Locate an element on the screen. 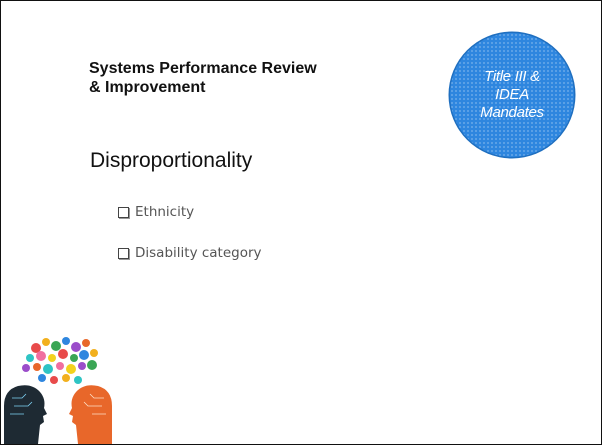 This screenshot has height=445, width=602. section-heading: Disproportionality is located at coordinates (171, 160).